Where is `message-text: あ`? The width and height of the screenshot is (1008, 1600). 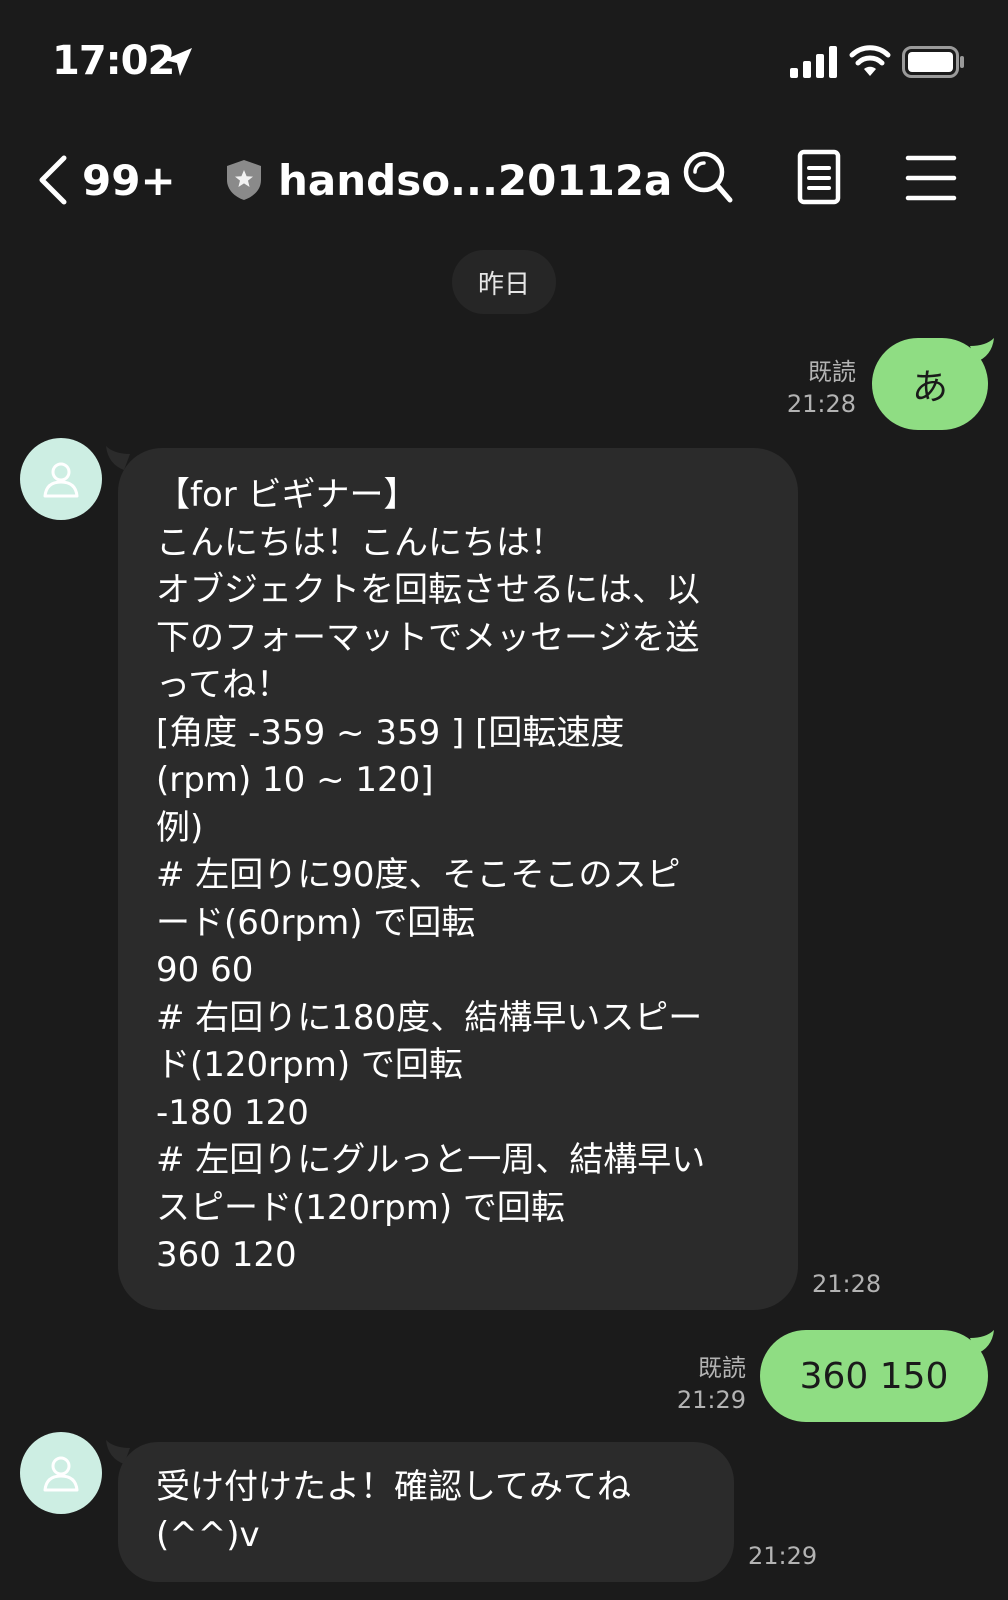 message-text: あ is located at coordinates (929, 387).